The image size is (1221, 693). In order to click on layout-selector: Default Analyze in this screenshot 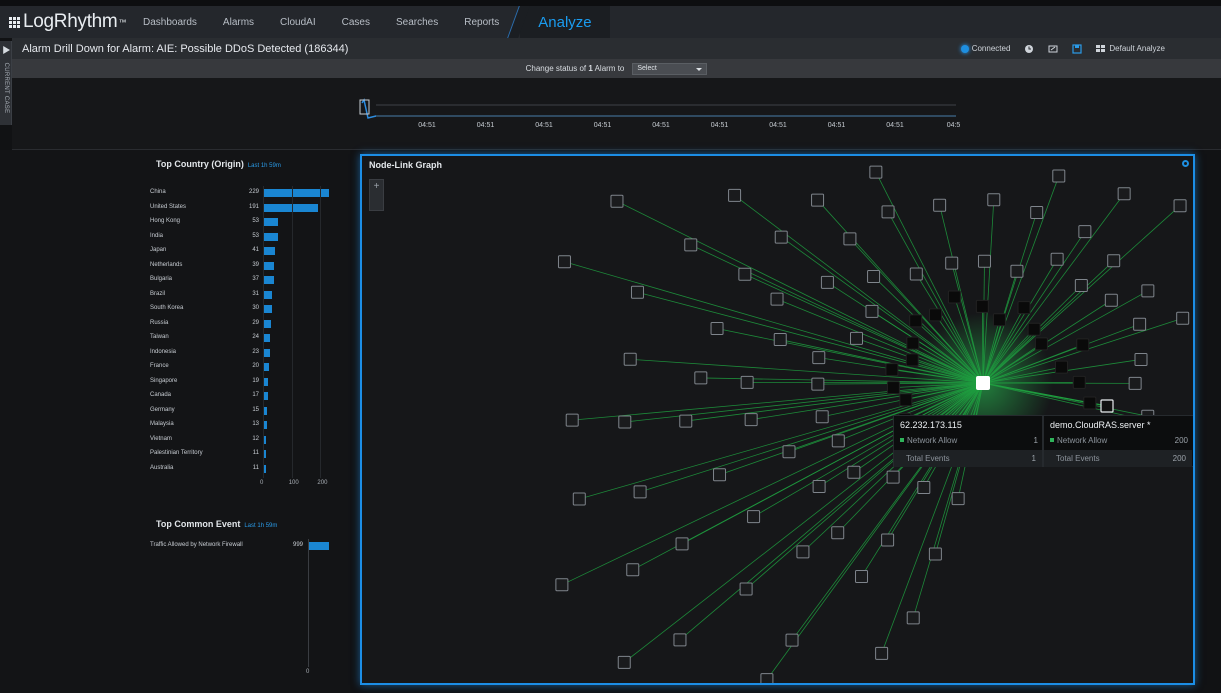, I will do `click(1130, 48)`.